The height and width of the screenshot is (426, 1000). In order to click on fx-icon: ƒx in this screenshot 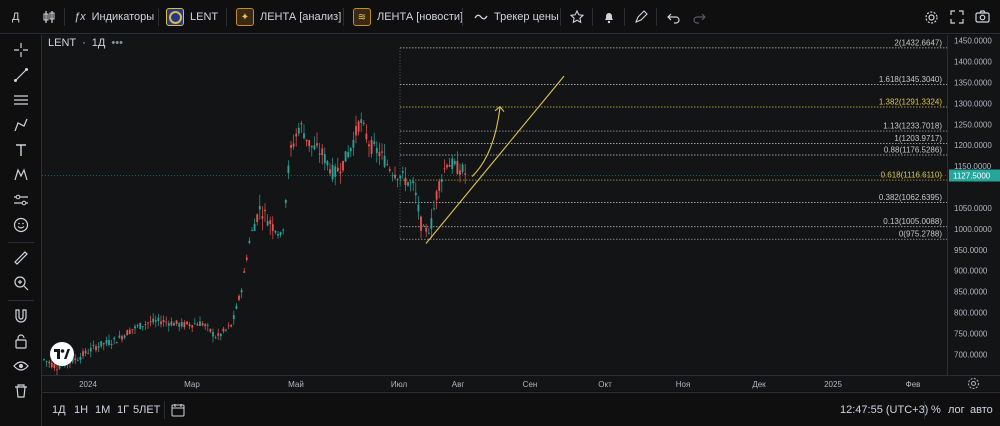, I will do `click(80, 17)`.